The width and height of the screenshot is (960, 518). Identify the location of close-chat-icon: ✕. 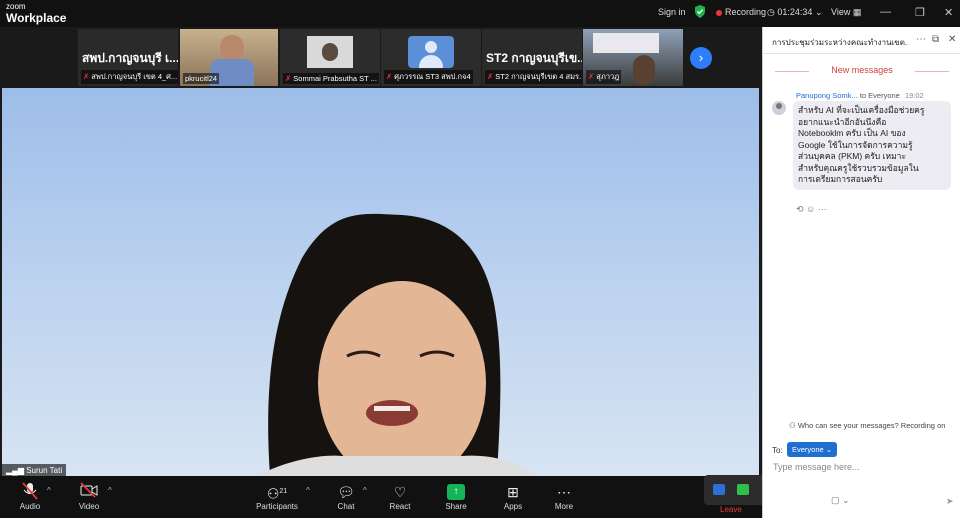
(952, 39).